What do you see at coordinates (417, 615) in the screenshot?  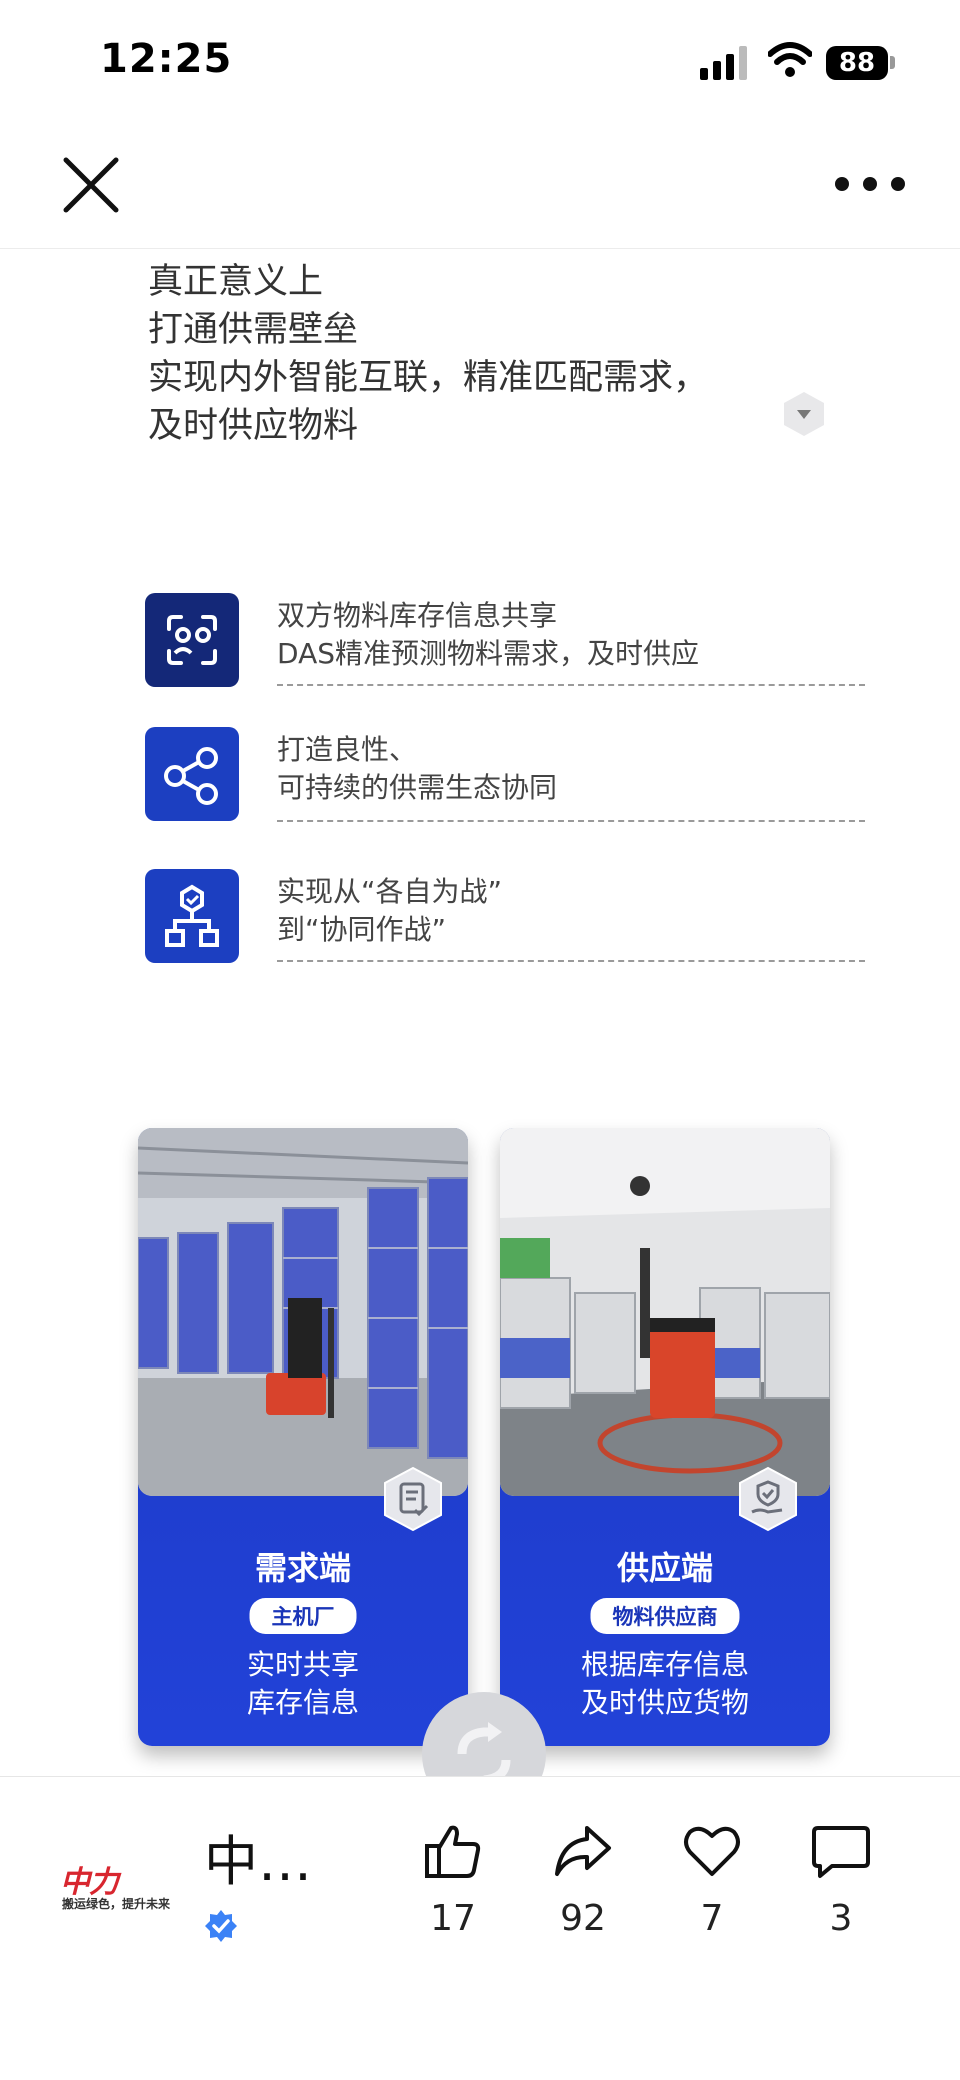 I see `feature-line: 双方物料库存信息共享` at bounding box center [417, 615].